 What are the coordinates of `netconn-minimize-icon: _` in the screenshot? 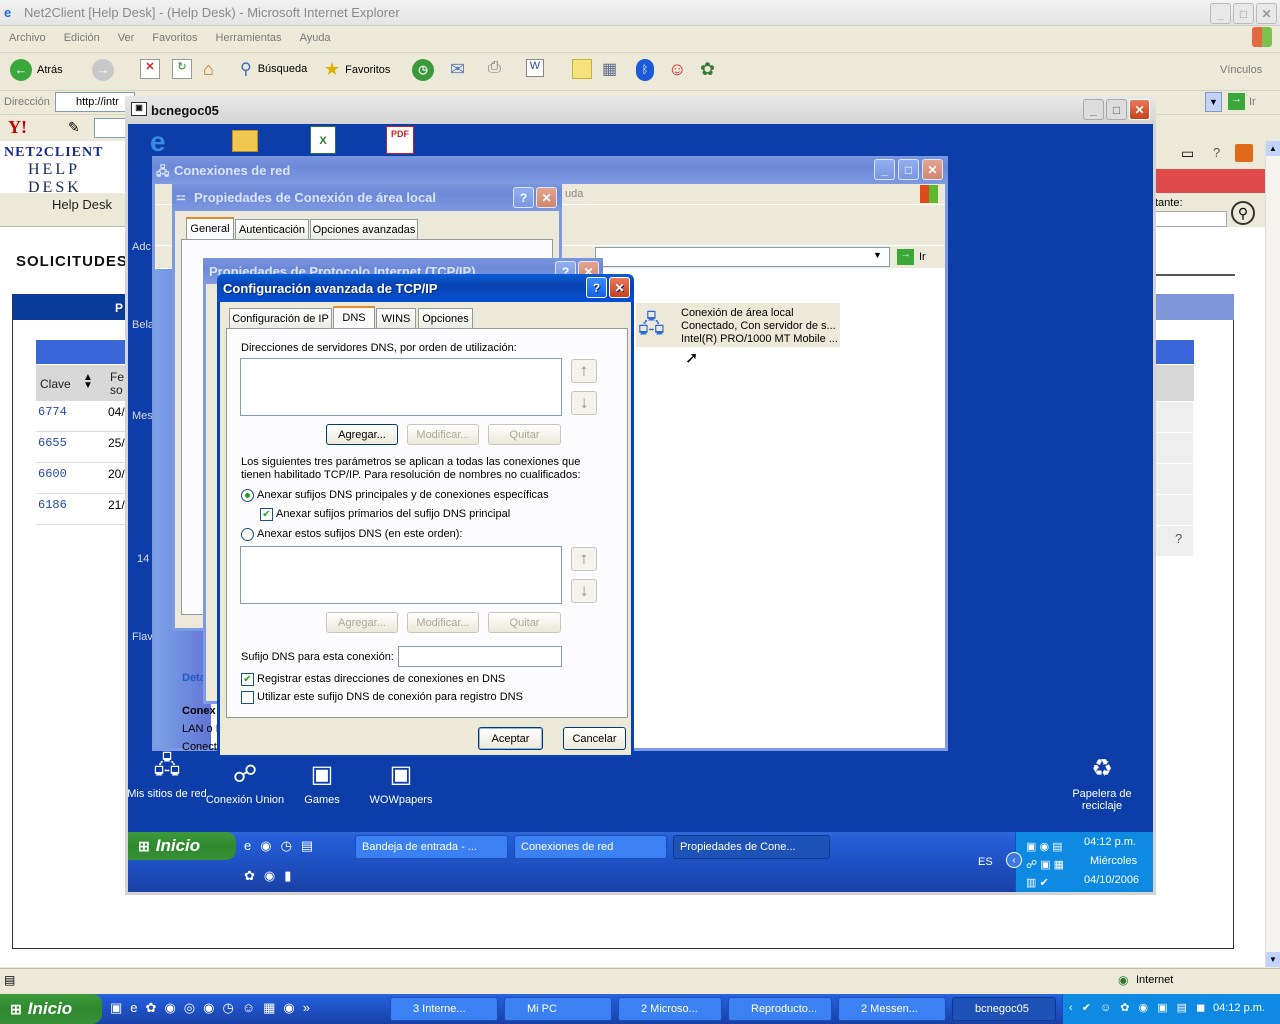 It's located at (884, 169).